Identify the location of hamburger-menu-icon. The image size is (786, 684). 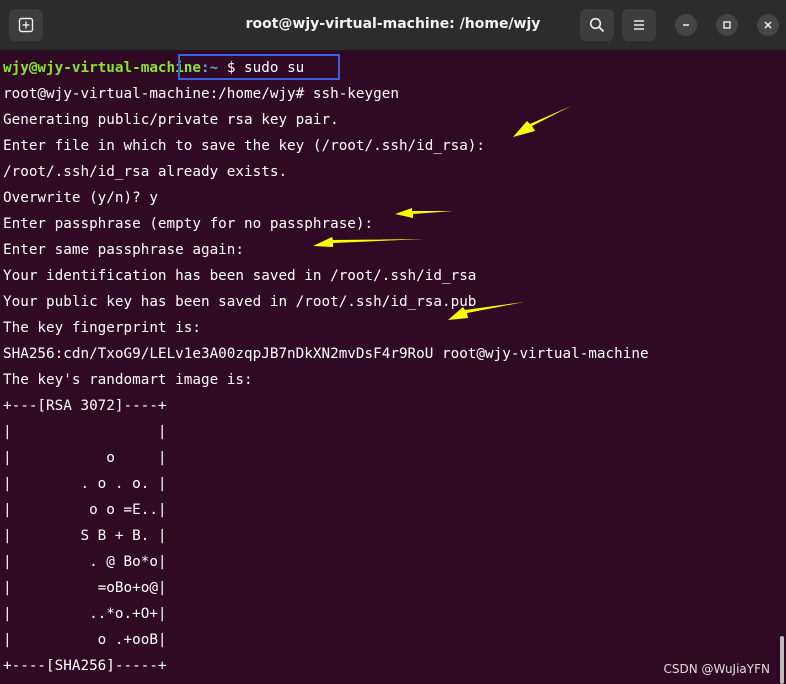
(639, 25).